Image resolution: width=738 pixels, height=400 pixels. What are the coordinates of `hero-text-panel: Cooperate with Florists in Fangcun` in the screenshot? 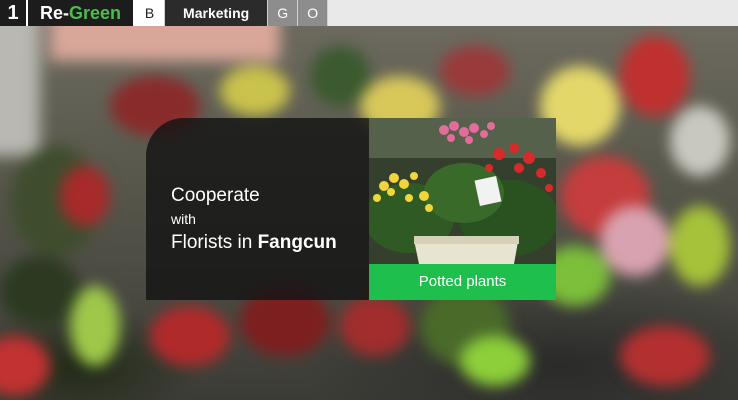 It's located at (257, 209).